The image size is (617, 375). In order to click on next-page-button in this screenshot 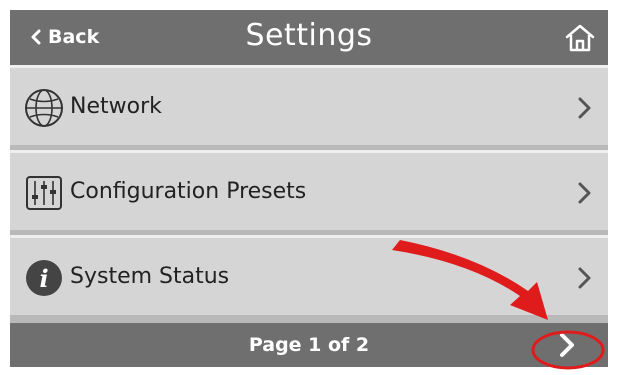, I will do `click(567, 345)`.